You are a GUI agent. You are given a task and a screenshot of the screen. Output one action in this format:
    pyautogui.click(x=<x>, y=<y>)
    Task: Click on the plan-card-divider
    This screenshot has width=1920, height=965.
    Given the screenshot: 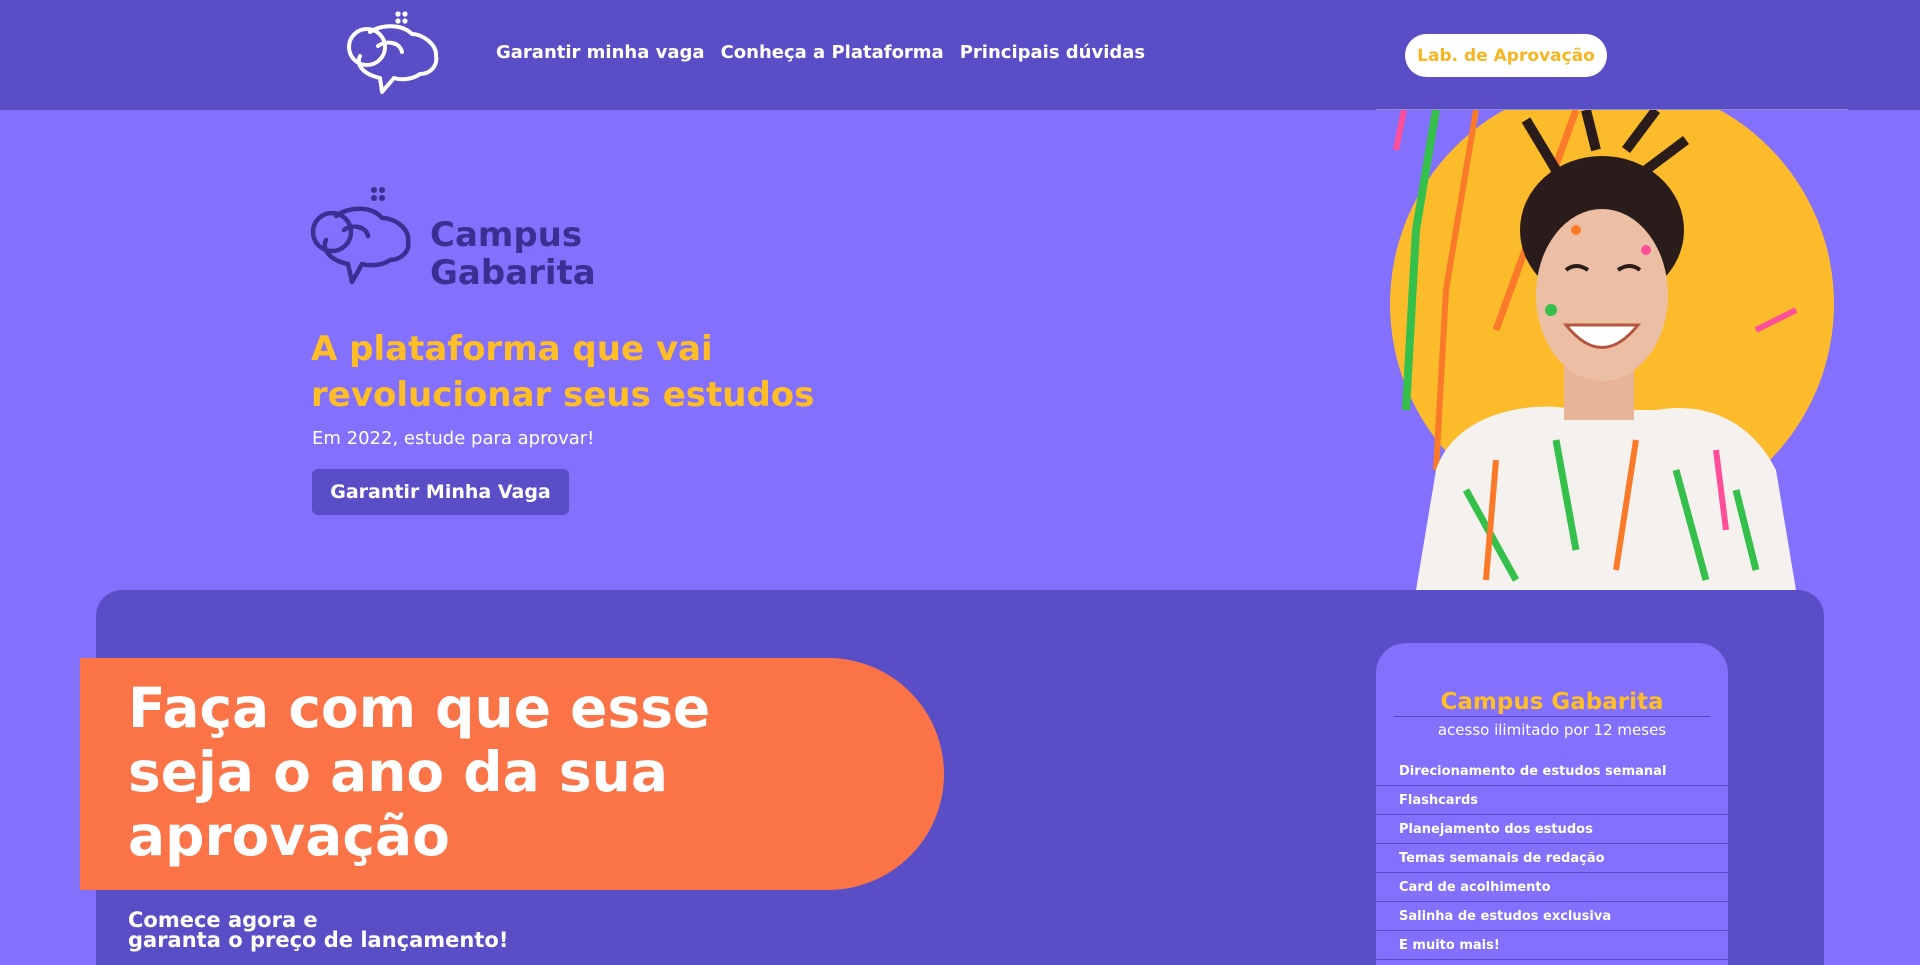 What is the action you would take?
    pyautogui.click(x=1552, y=716)
    